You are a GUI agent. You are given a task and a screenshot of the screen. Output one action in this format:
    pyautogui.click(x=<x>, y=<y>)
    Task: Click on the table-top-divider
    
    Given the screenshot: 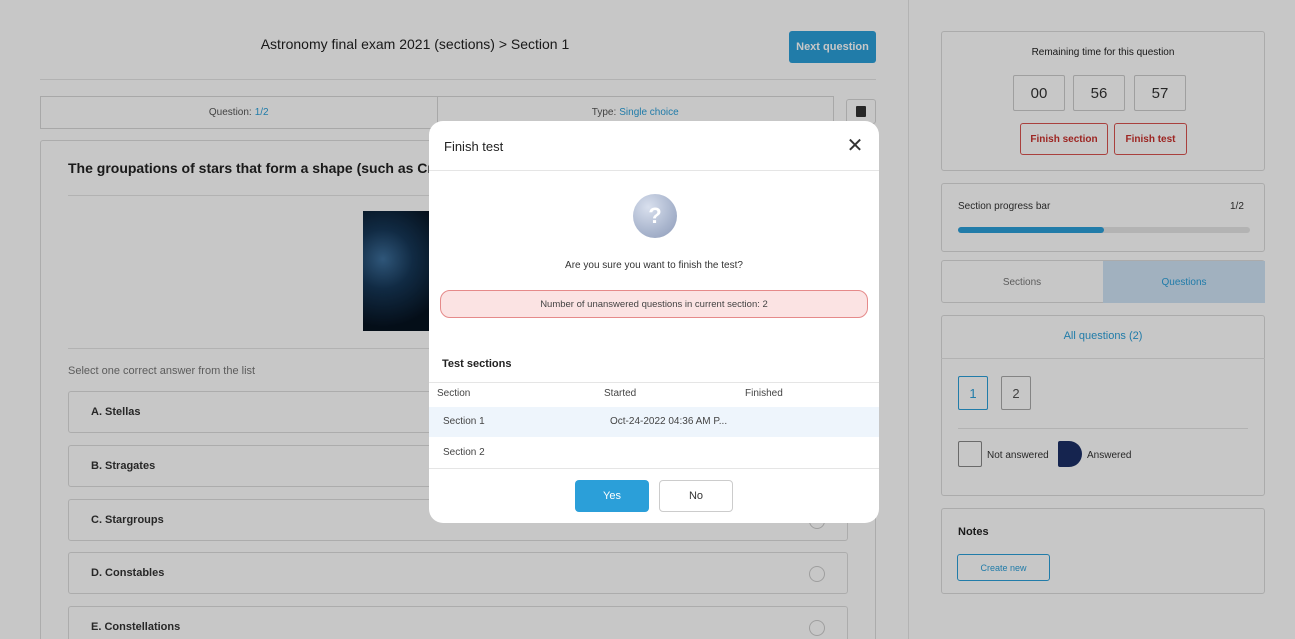 What is the action you would take?
    pyautogui.click(x=654, y=382)
    